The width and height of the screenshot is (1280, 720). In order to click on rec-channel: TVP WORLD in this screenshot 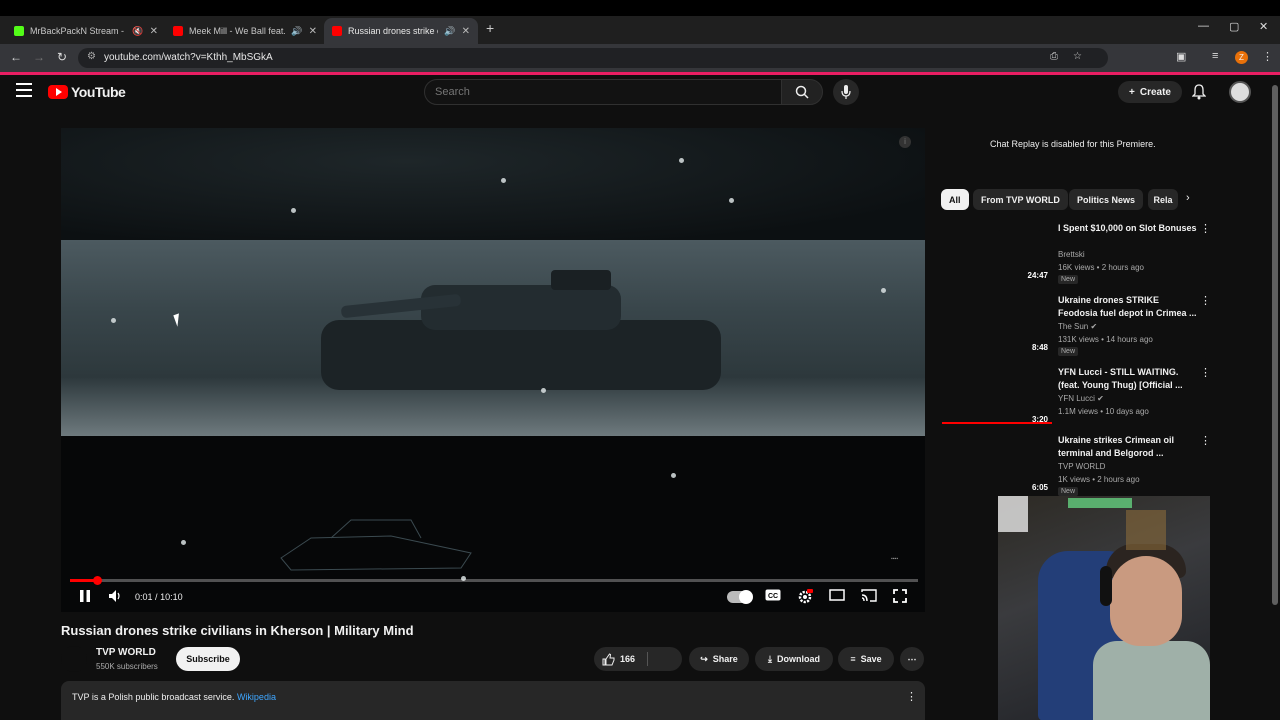, I will do `click(1081, 466)`.